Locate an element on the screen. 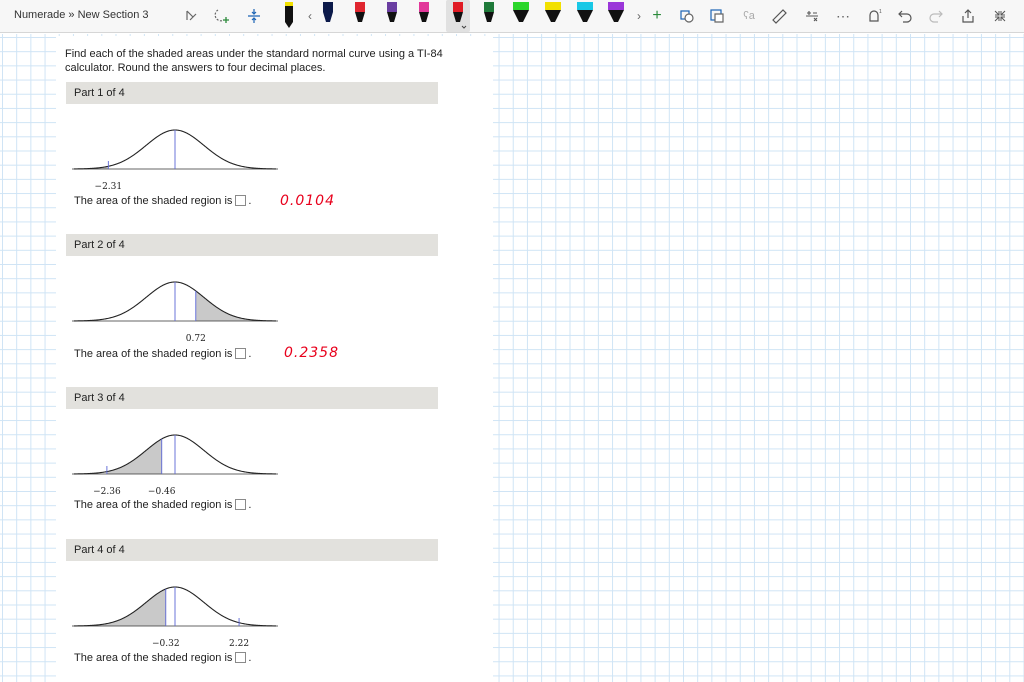 The width and height of the screenshot is (1024, 682). add-pen-icon: + is located at coordinates (657, 16).